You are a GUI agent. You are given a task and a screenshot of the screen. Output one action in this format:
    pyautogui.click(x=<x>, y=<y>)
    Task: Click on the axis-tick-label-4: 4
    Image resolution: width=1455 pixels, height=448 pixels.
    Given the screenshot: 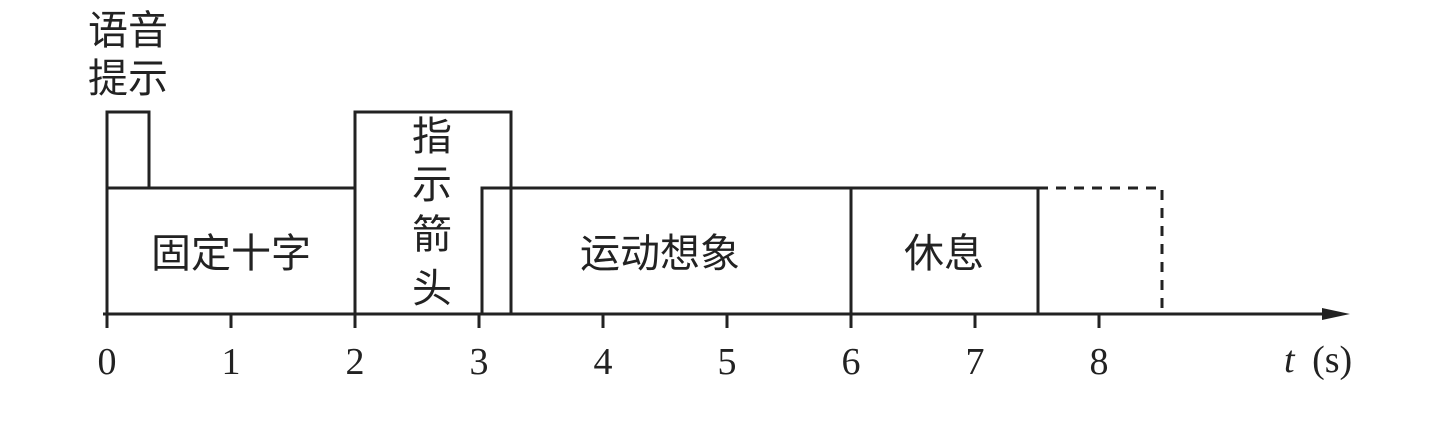 What is the action you would take?
    pyautogui.click(x=603, y=362)
    